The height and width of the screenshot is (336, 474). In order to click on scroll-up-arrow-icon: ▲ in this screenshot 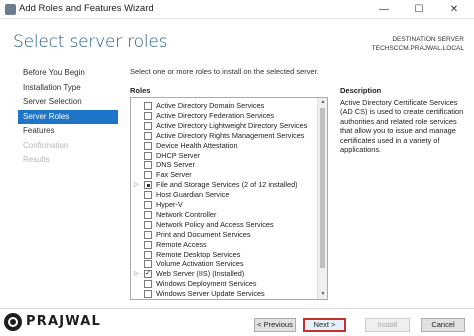, I will do `click(322, 102)`.